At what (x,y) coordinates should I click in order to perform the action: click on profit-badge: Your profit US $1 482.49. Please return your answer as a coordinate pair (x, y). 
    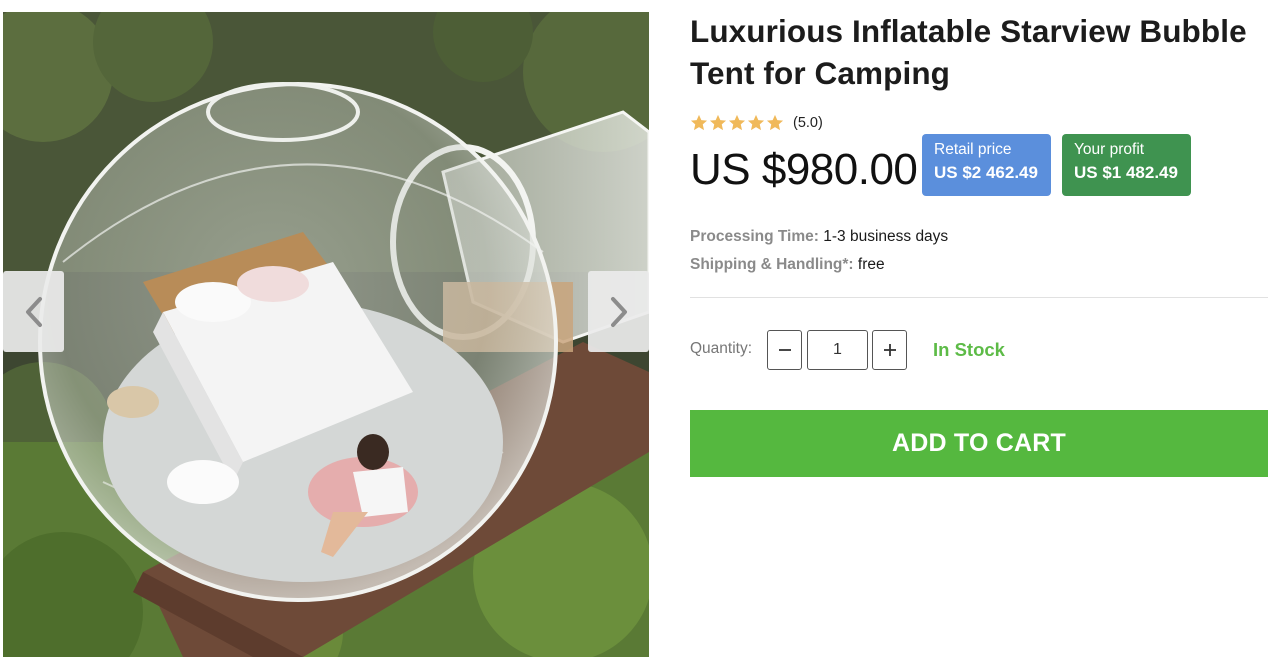
    Looking at the image, I should click on (1126, 165).